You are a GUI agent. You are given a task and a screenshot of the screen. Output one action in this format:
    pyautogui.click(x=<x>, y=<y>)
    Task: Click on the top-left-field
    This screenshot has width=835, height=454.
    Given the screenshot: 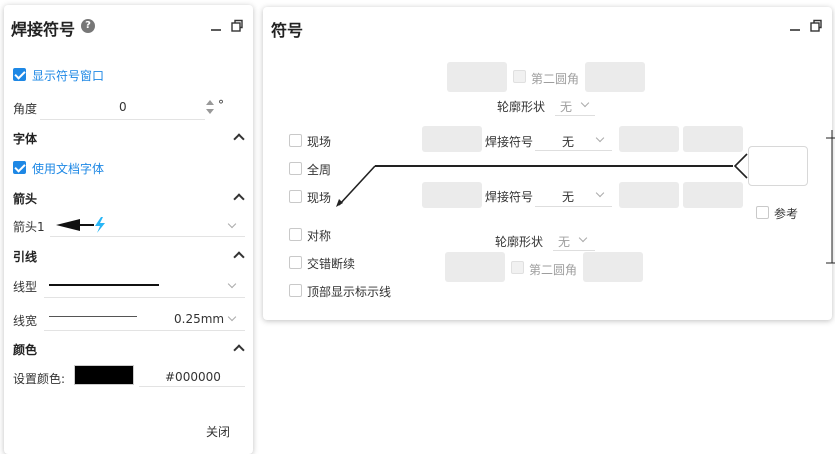 What is the action you would take?
    pyautogui.click(x=477, y=77)
    